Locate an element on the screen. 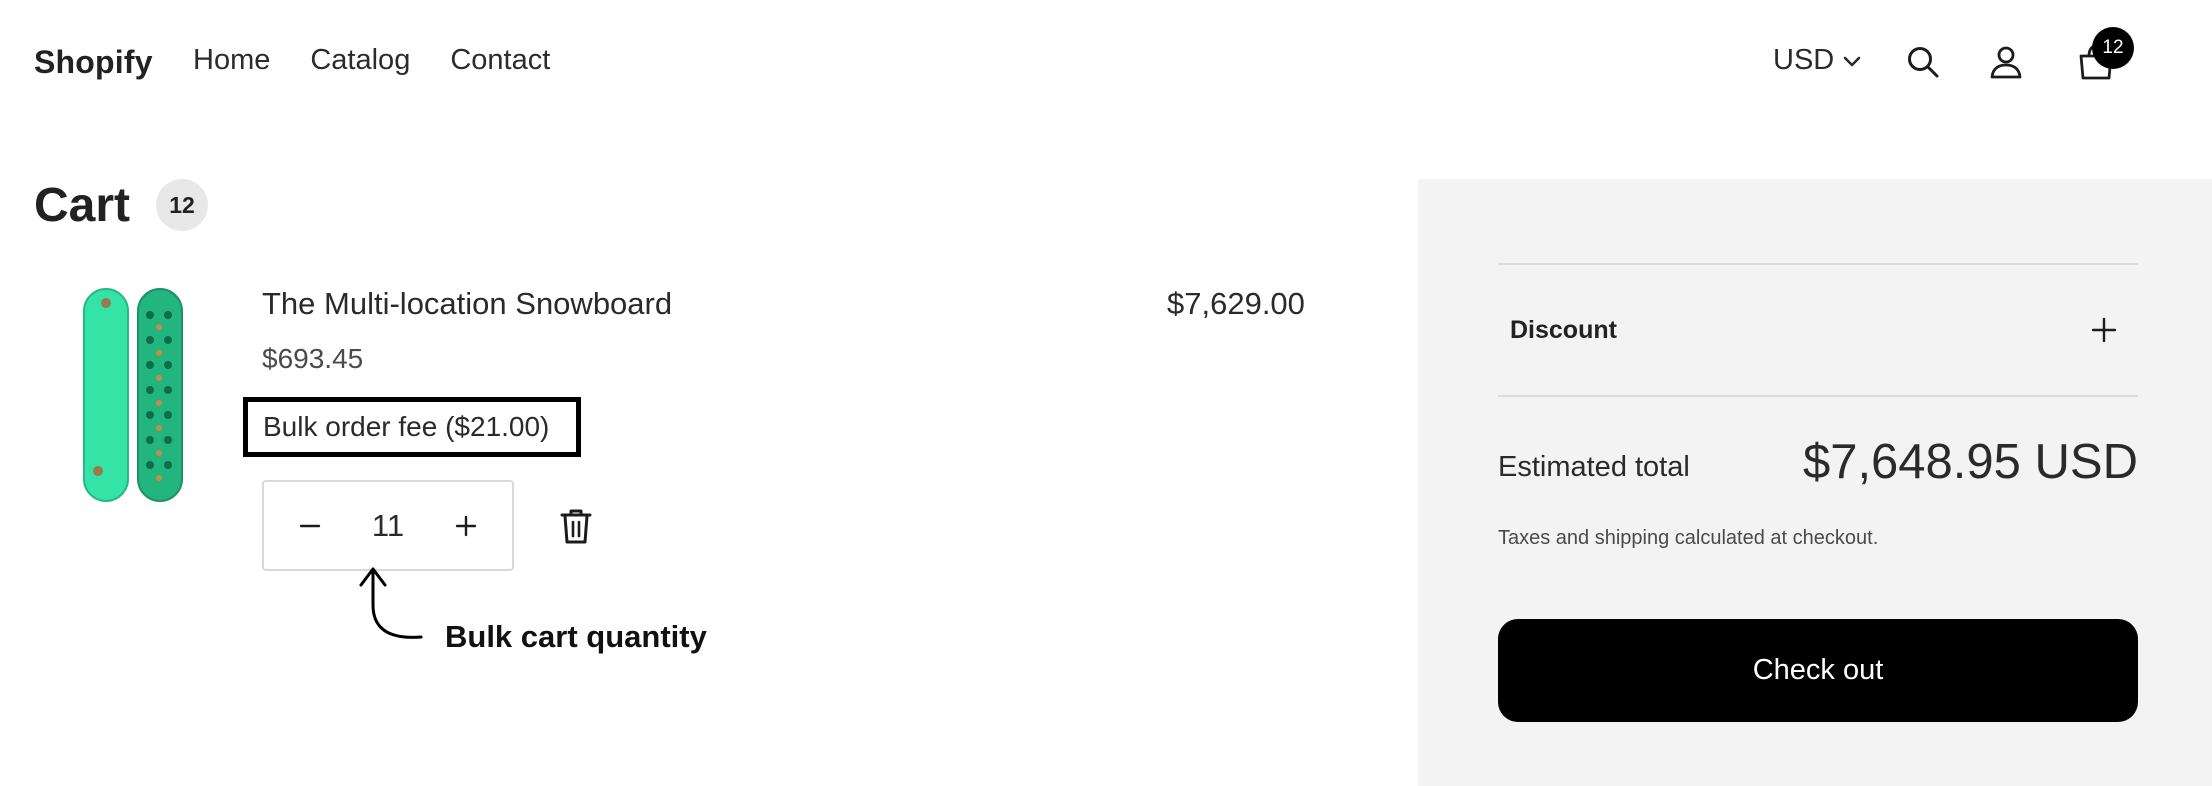  nav-catalog: Catalog is located at coordinates (360, 60).